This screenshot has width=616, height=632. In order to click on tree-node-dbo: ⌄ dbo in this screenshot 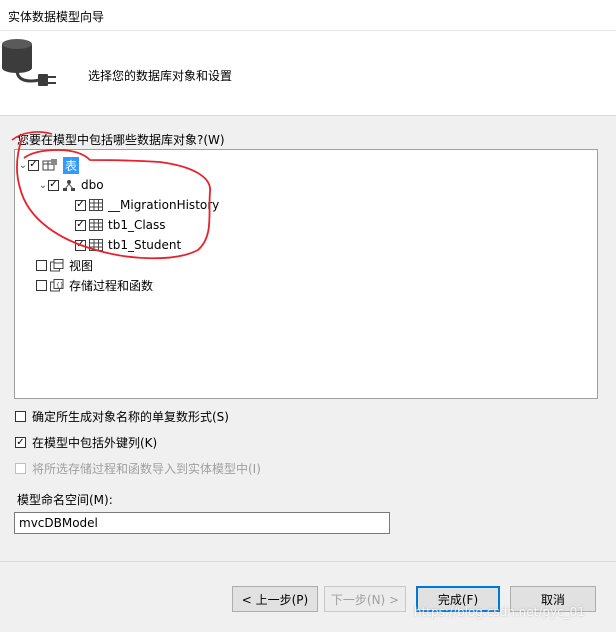, I will do `click(71, 185)`.